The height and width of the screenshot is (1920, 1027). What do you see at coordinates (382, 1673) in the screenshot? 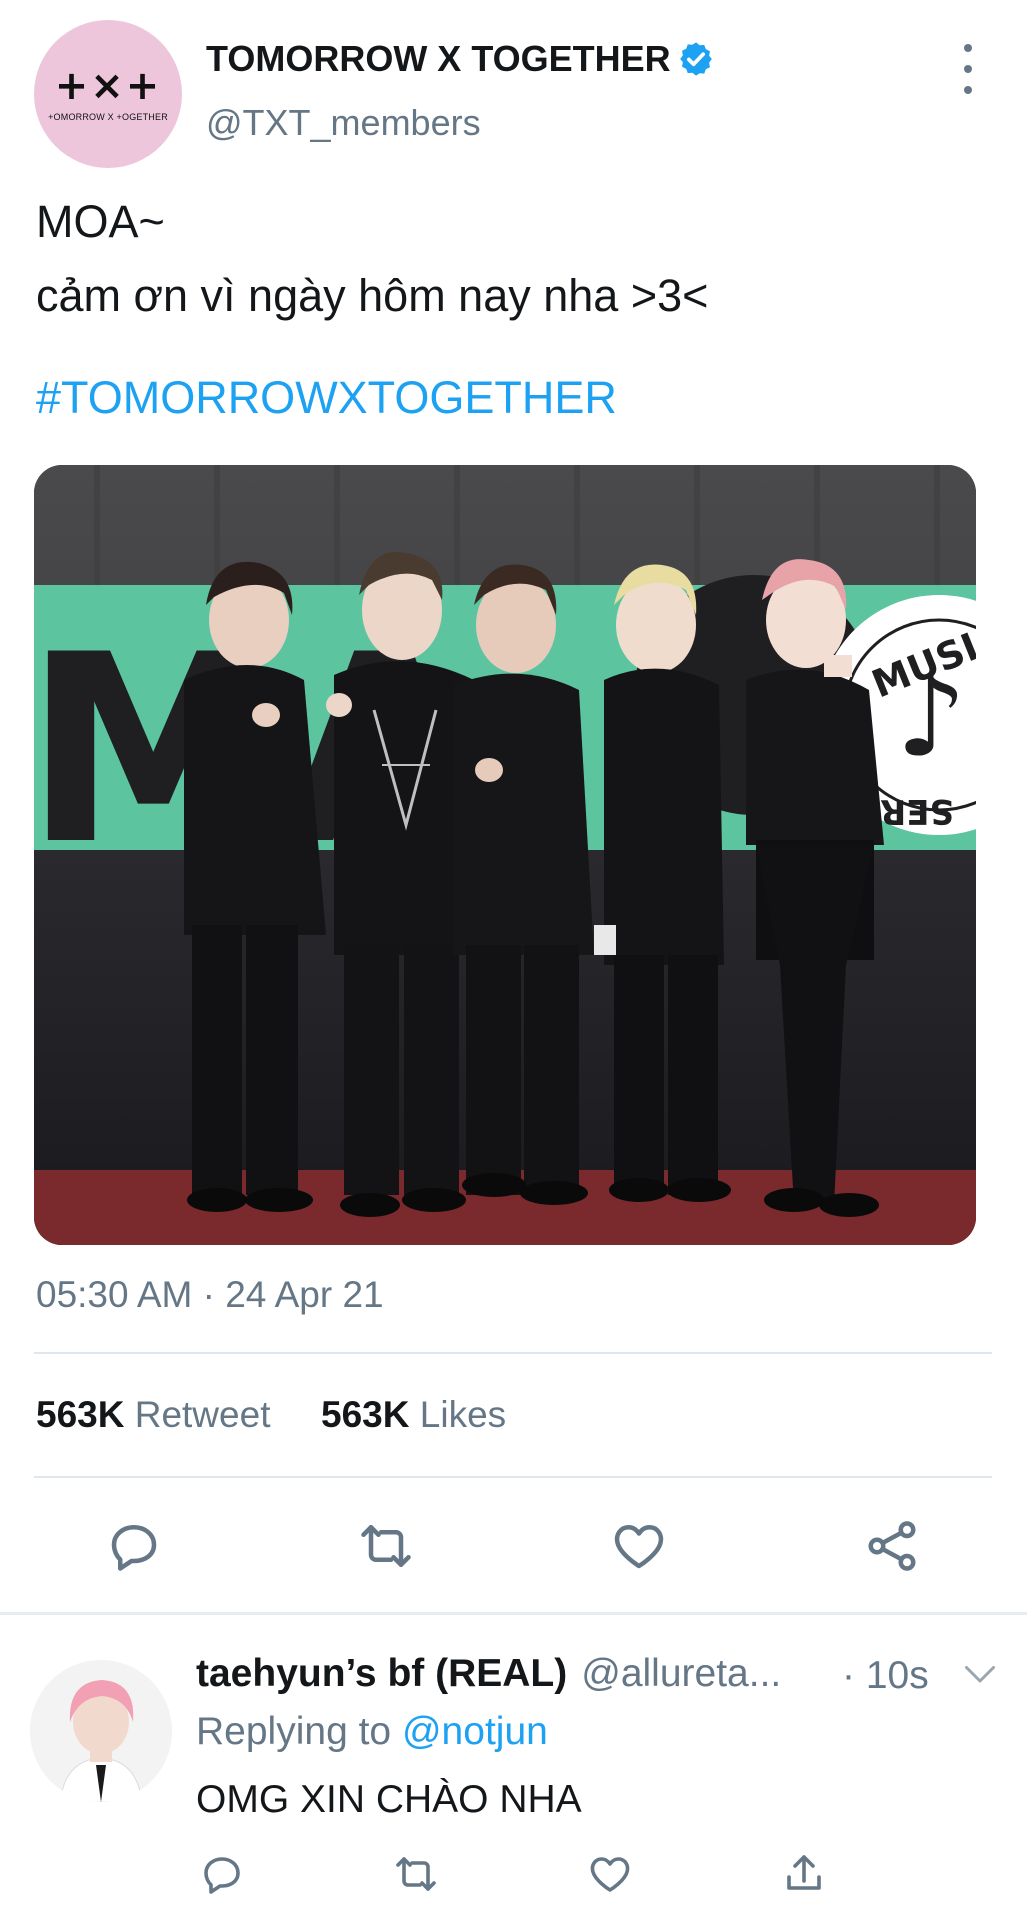
I see `reply-display-name: taehyun’s bf (REAL)` at bounding box center [382, 1673].